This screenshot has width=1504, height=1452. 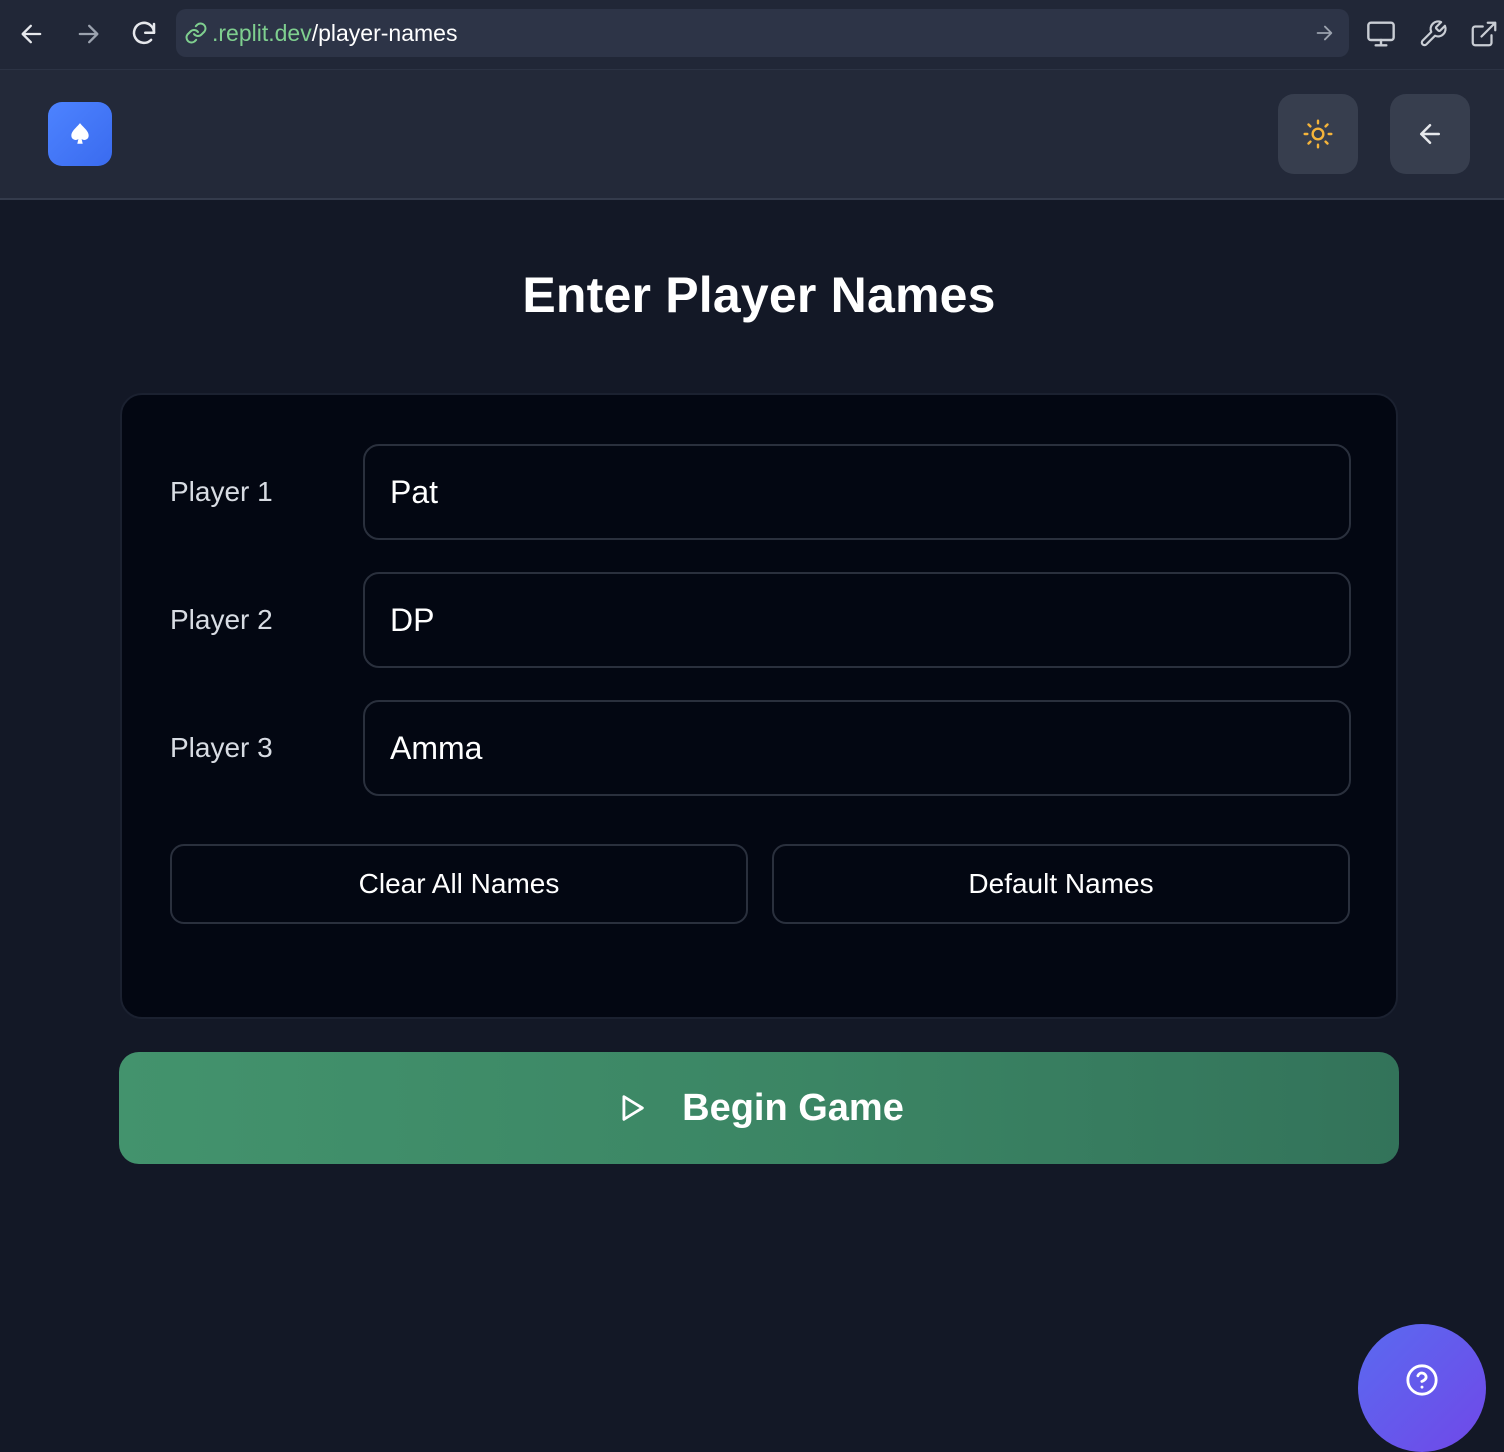 I want to click on app-header, so click(x=752, y=135).